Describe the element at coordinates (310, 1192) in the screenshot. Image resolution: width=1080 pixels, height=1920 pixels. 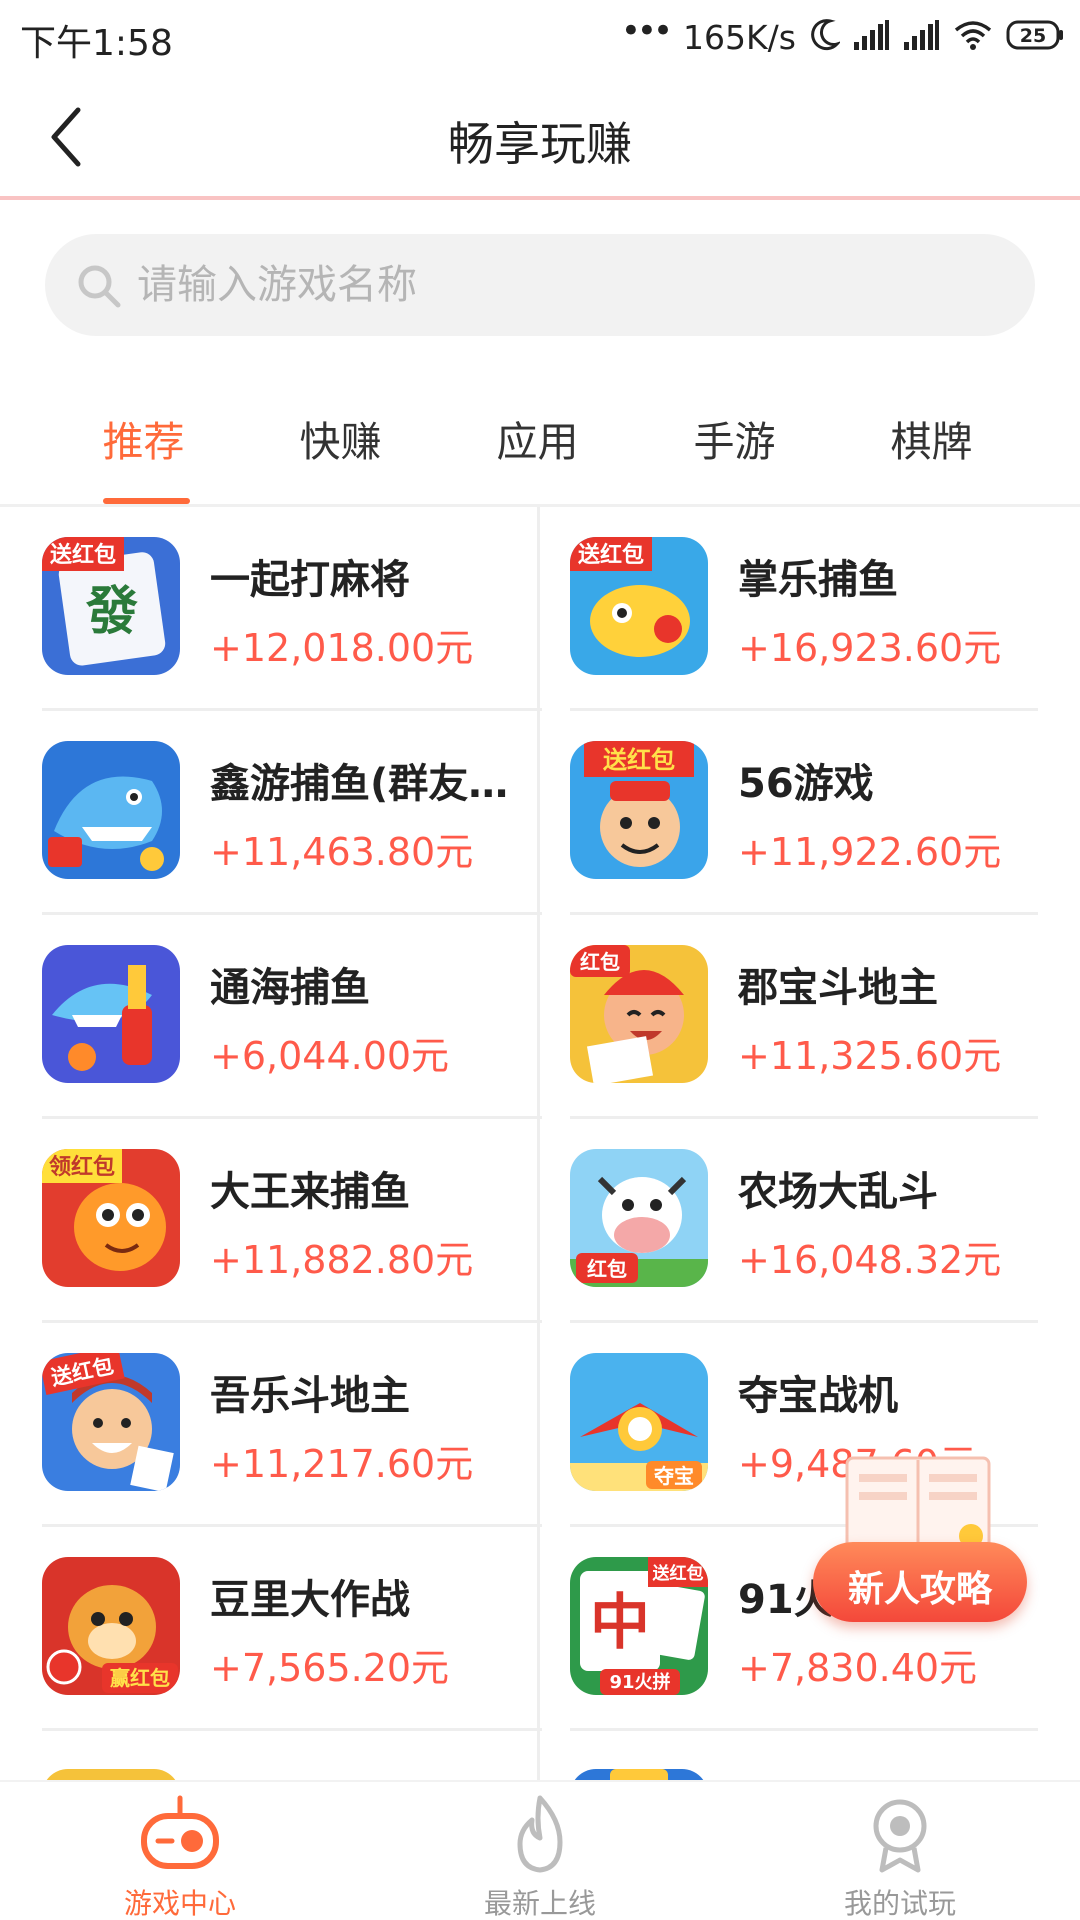
I see `game-name: 大王来捕鱼` at that location.